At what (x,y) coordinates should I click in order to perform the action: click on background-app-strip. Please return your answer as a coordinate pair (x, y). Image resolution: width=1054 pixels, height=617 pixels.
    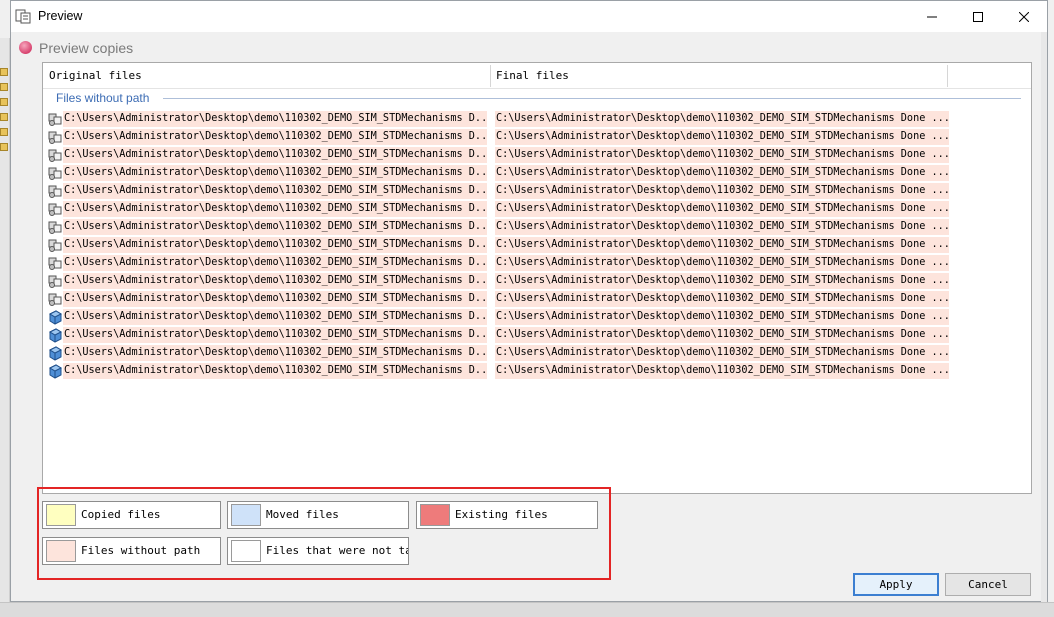
    Looking at the image, I should click on (5, 327).